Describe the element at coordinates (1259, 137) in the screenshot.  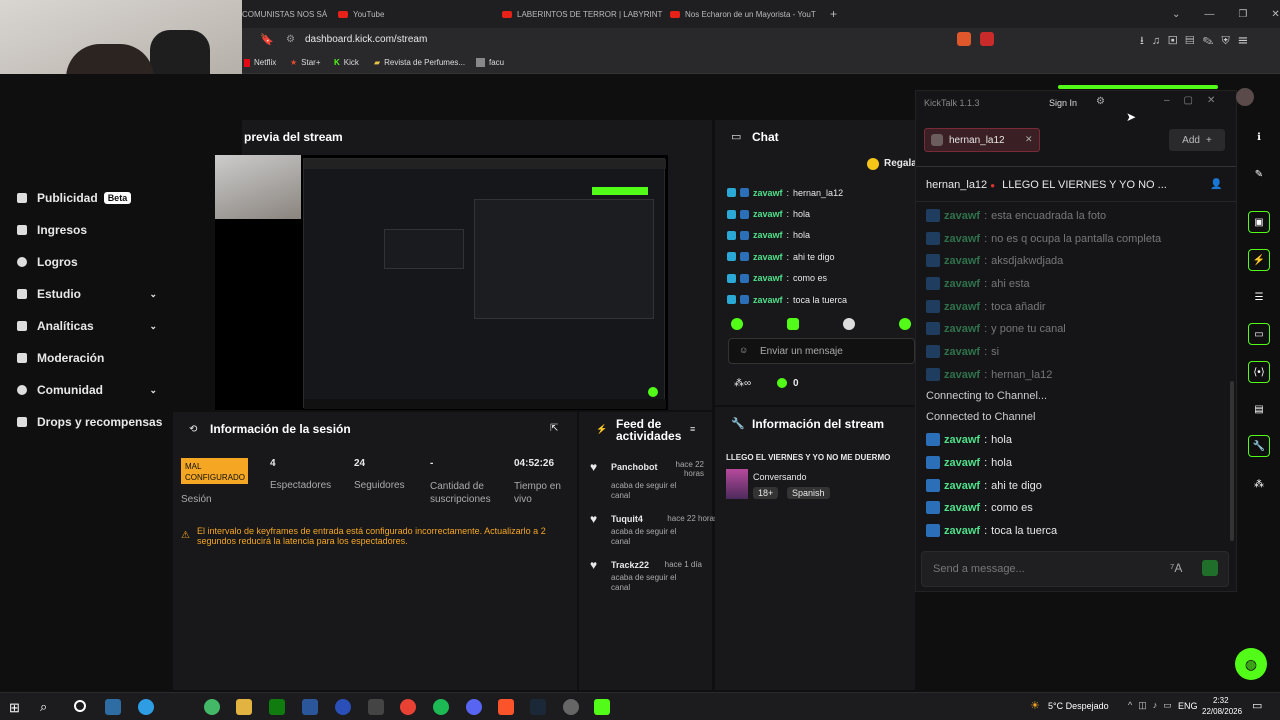
I see `info-icon: ℹ` at that location.